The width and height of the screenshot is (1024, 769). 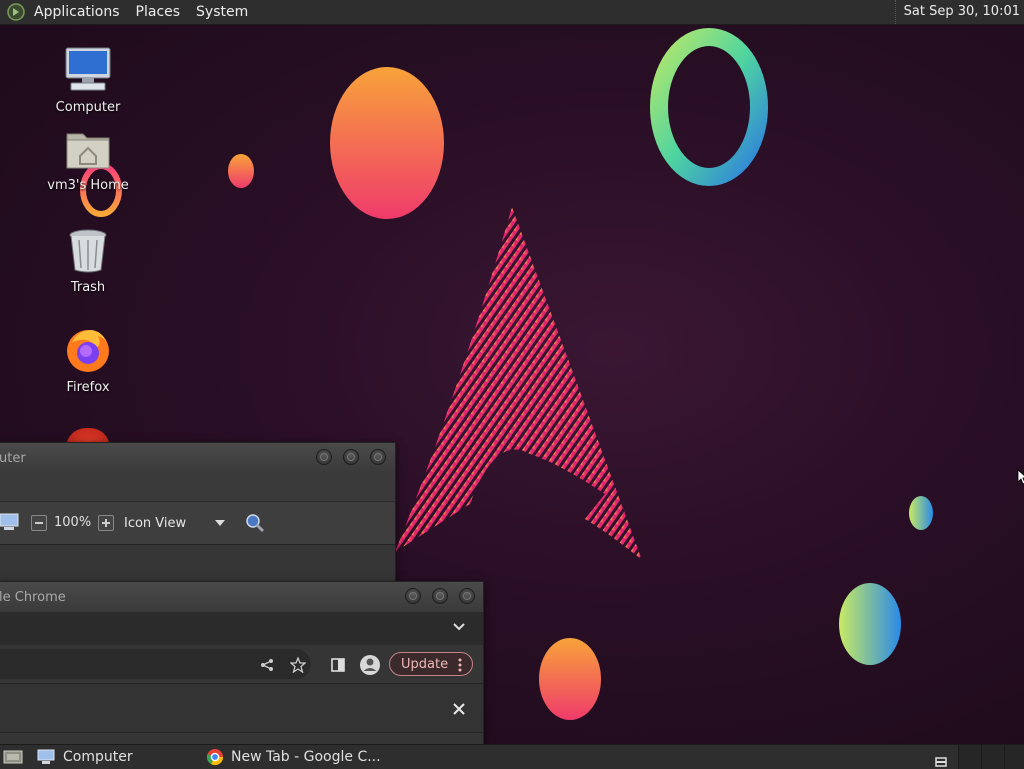 I want to click on file-manager-window: uter 100% Icon View, so click(x=198, y=513).